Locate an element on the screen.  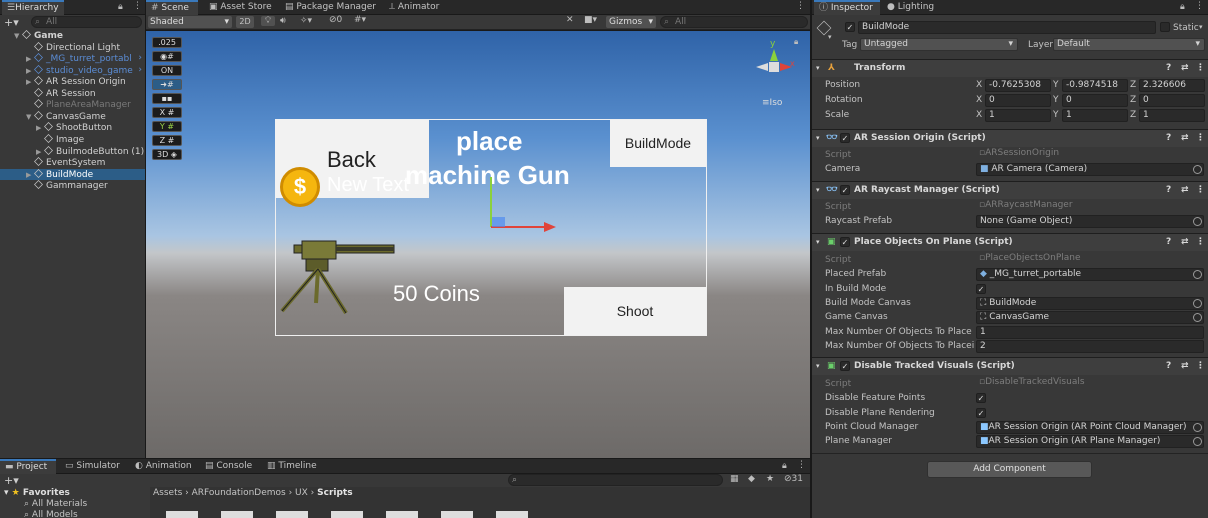
disable-feature-points-checkbox: ✓ is located at coordinates (981, 398).